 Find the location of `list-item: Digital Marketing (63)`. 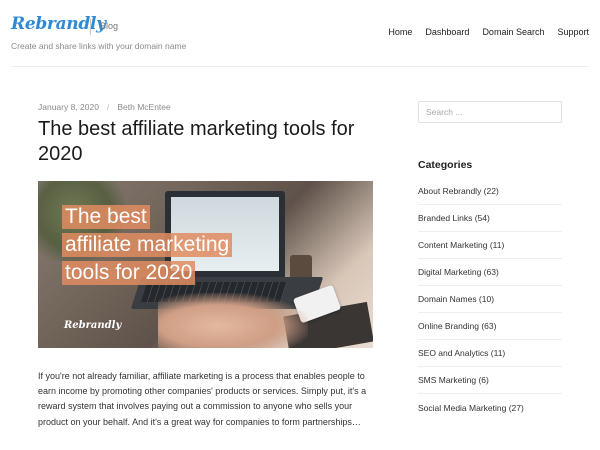

list-item: Digital Marketing (63) is located at coordinates (490, 272).